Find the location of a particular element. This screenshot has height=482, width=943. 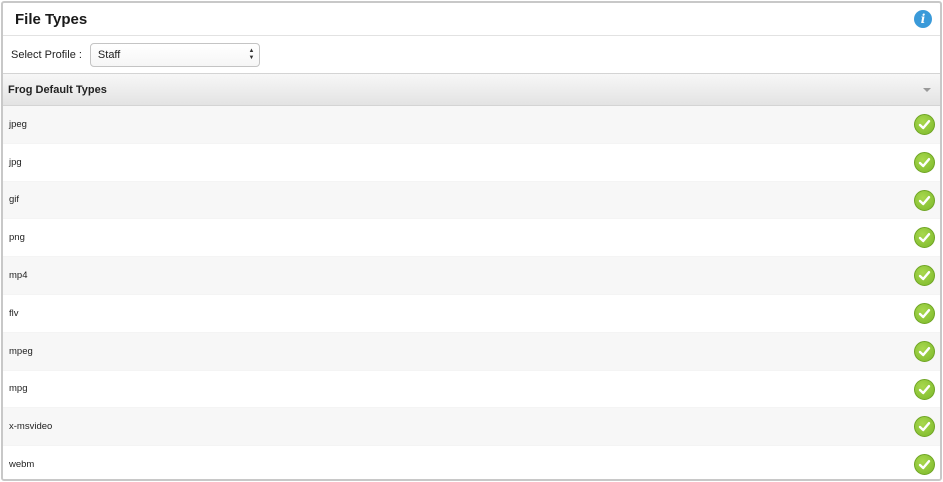

list-item: flv is located at coordinates (471, 313).